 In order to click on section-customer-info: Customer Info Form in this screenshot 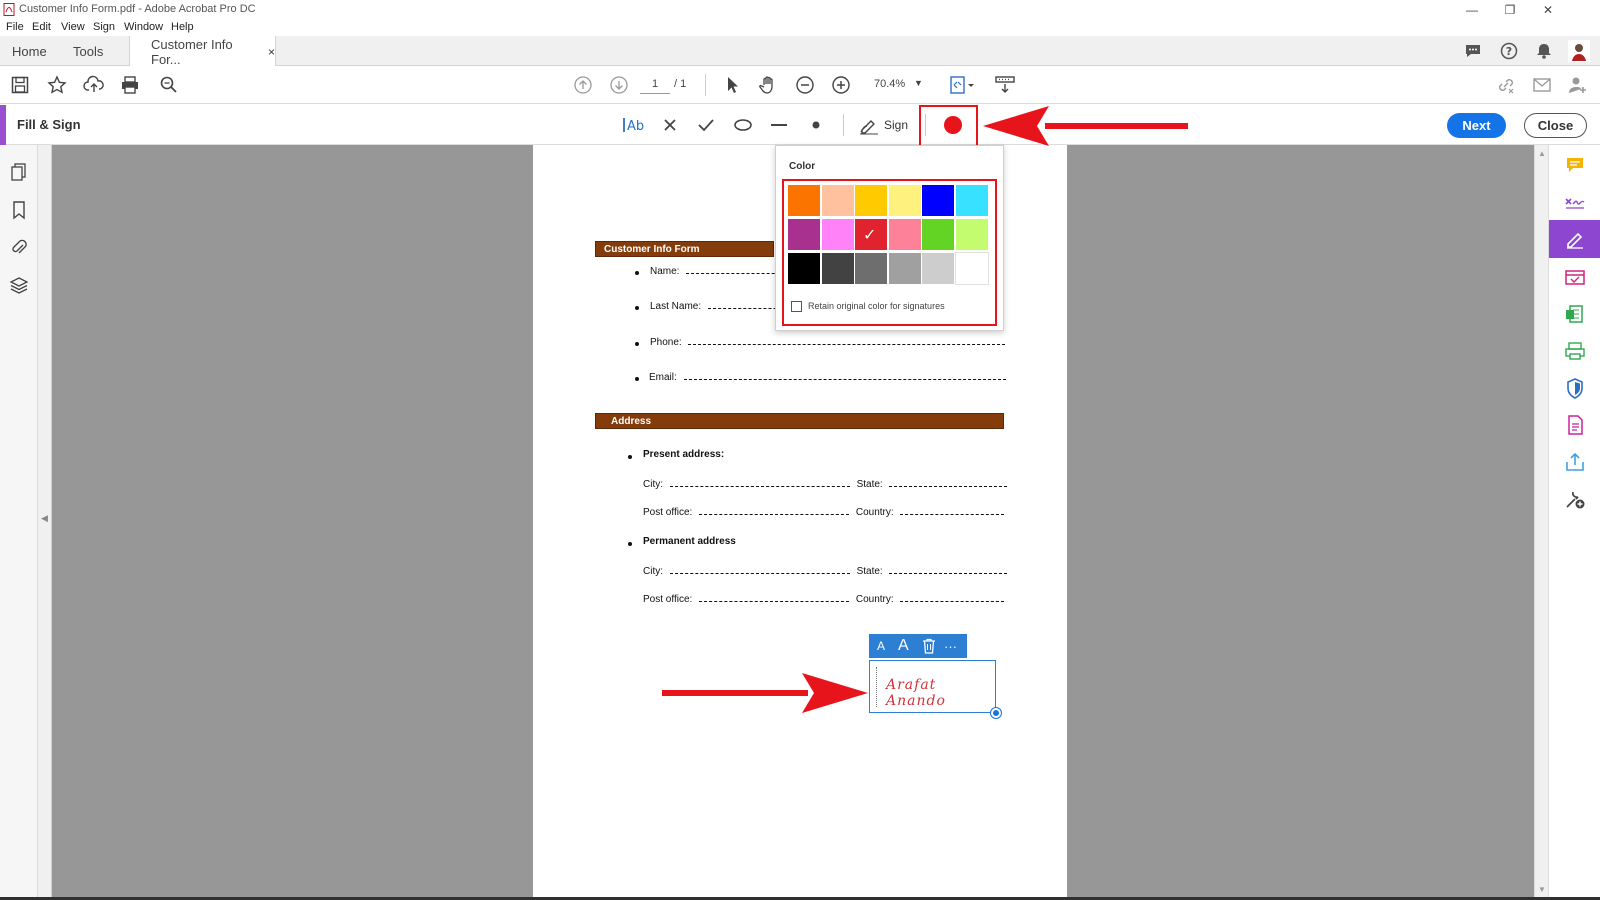, I will do `click(684, 249)`.